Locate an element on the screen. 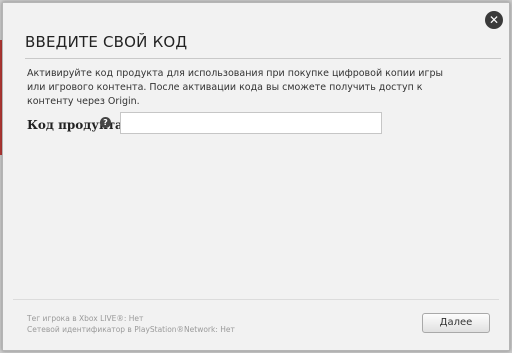  footer-divider is located at coordinates (256, 299).